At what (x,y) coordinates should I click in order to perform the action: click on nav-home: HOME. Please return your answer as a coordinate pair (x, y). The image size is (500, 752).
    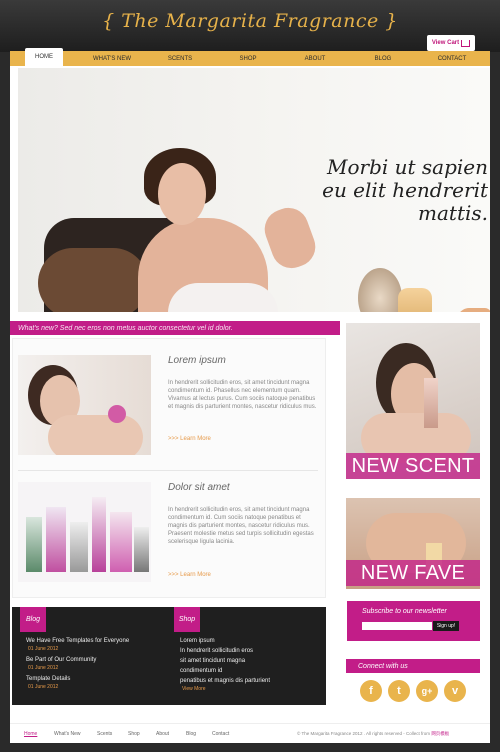
    Looking at the image, I should click on (44, 57).